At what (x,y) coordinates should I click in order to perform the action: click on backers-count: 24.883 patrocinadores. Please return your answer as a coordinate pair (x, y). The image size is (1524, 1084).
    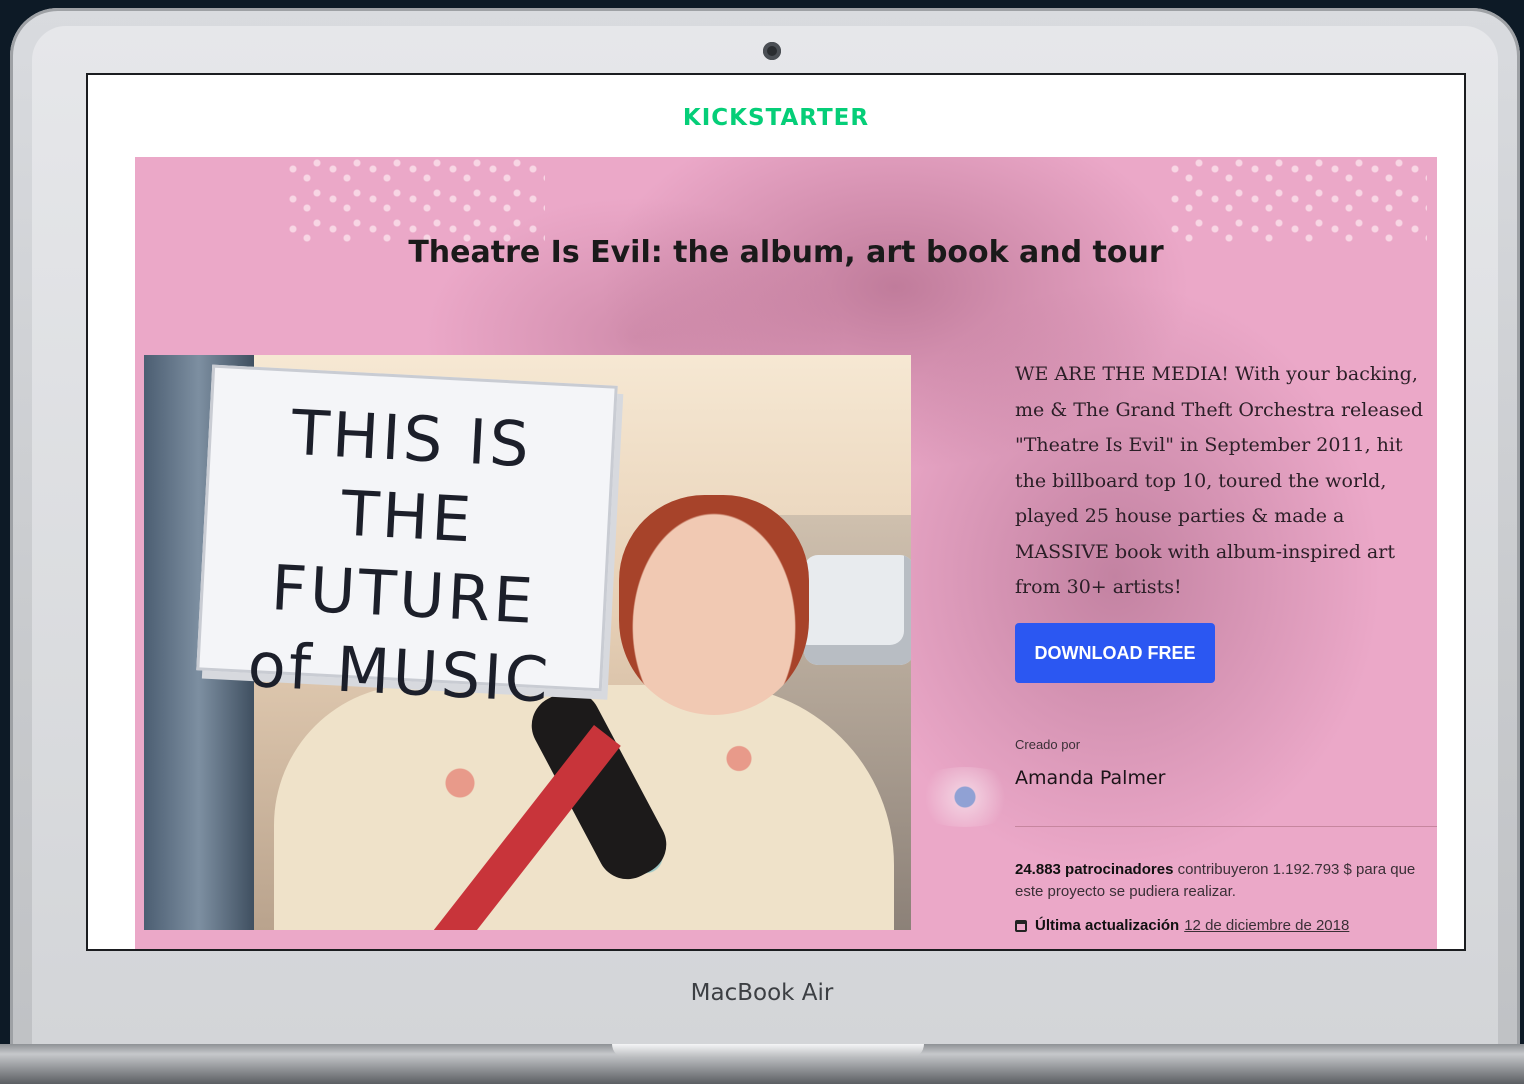
    Looking at the image, I should click on (1094, 869).